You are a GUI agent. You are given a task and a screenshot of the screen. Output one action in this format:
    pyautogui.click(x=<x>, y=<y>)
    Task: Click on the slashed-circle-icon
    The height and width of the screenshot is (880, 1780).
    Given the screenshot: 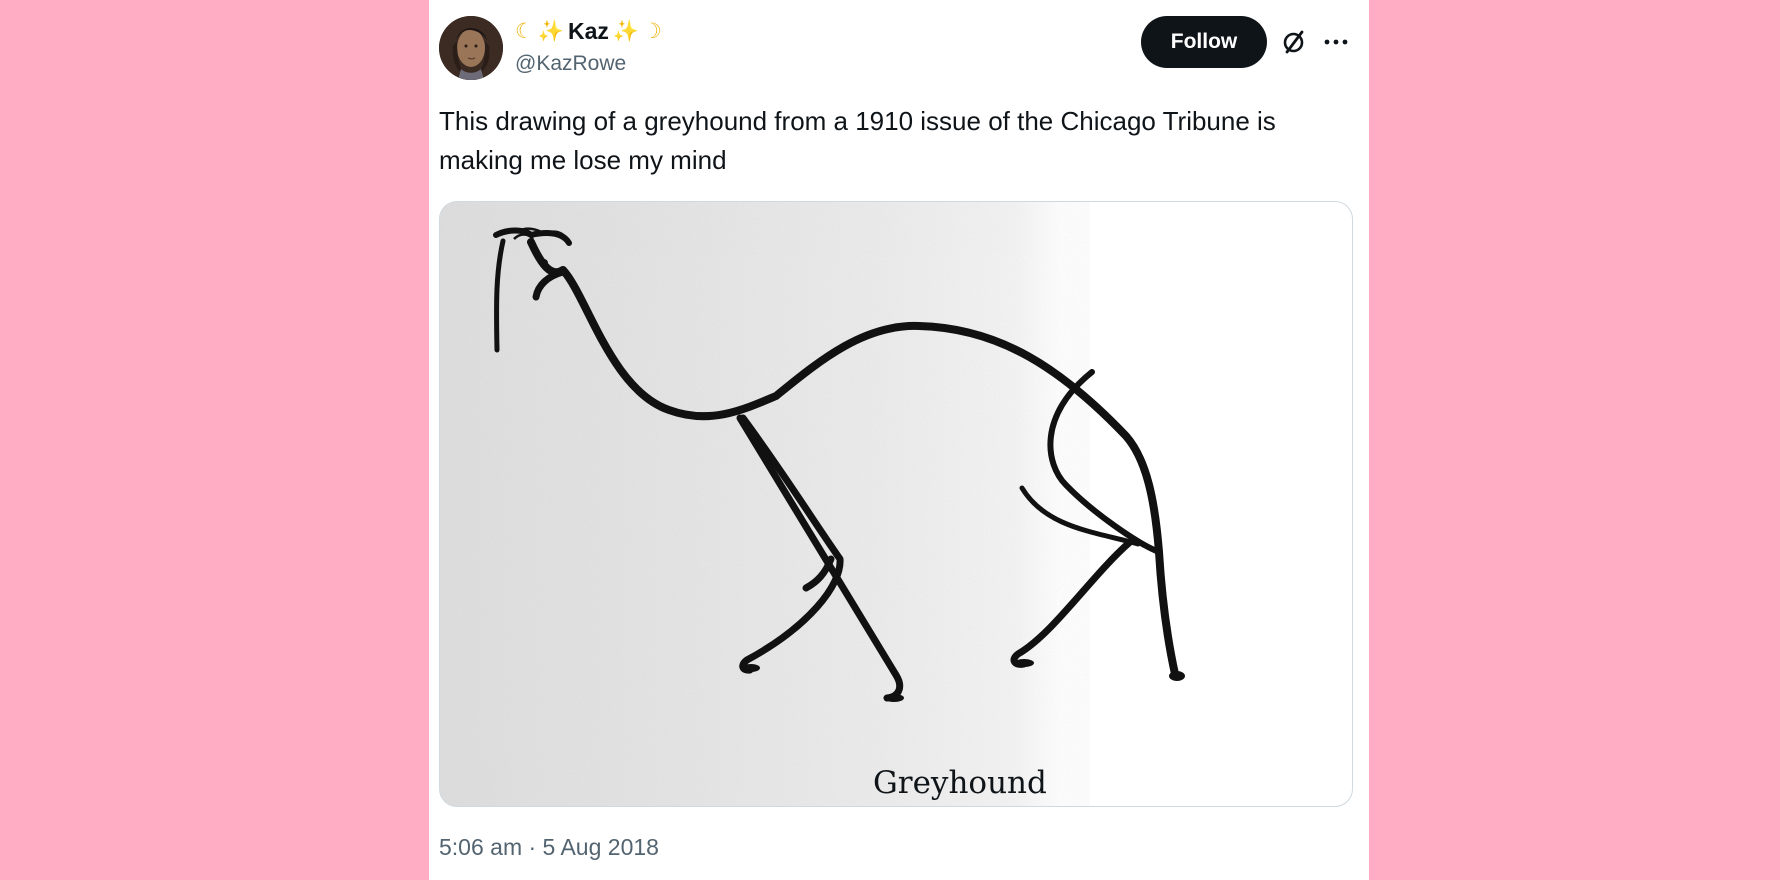 What is the action you would take?
    pyautogui.click(x=1294, y=42)
    